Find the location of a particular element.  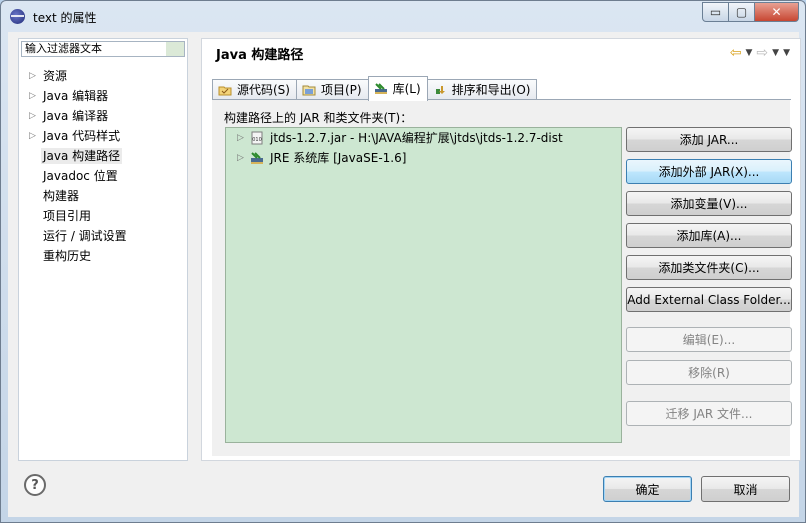

window-title: text 的属性 is located at coordinates (65, 18).